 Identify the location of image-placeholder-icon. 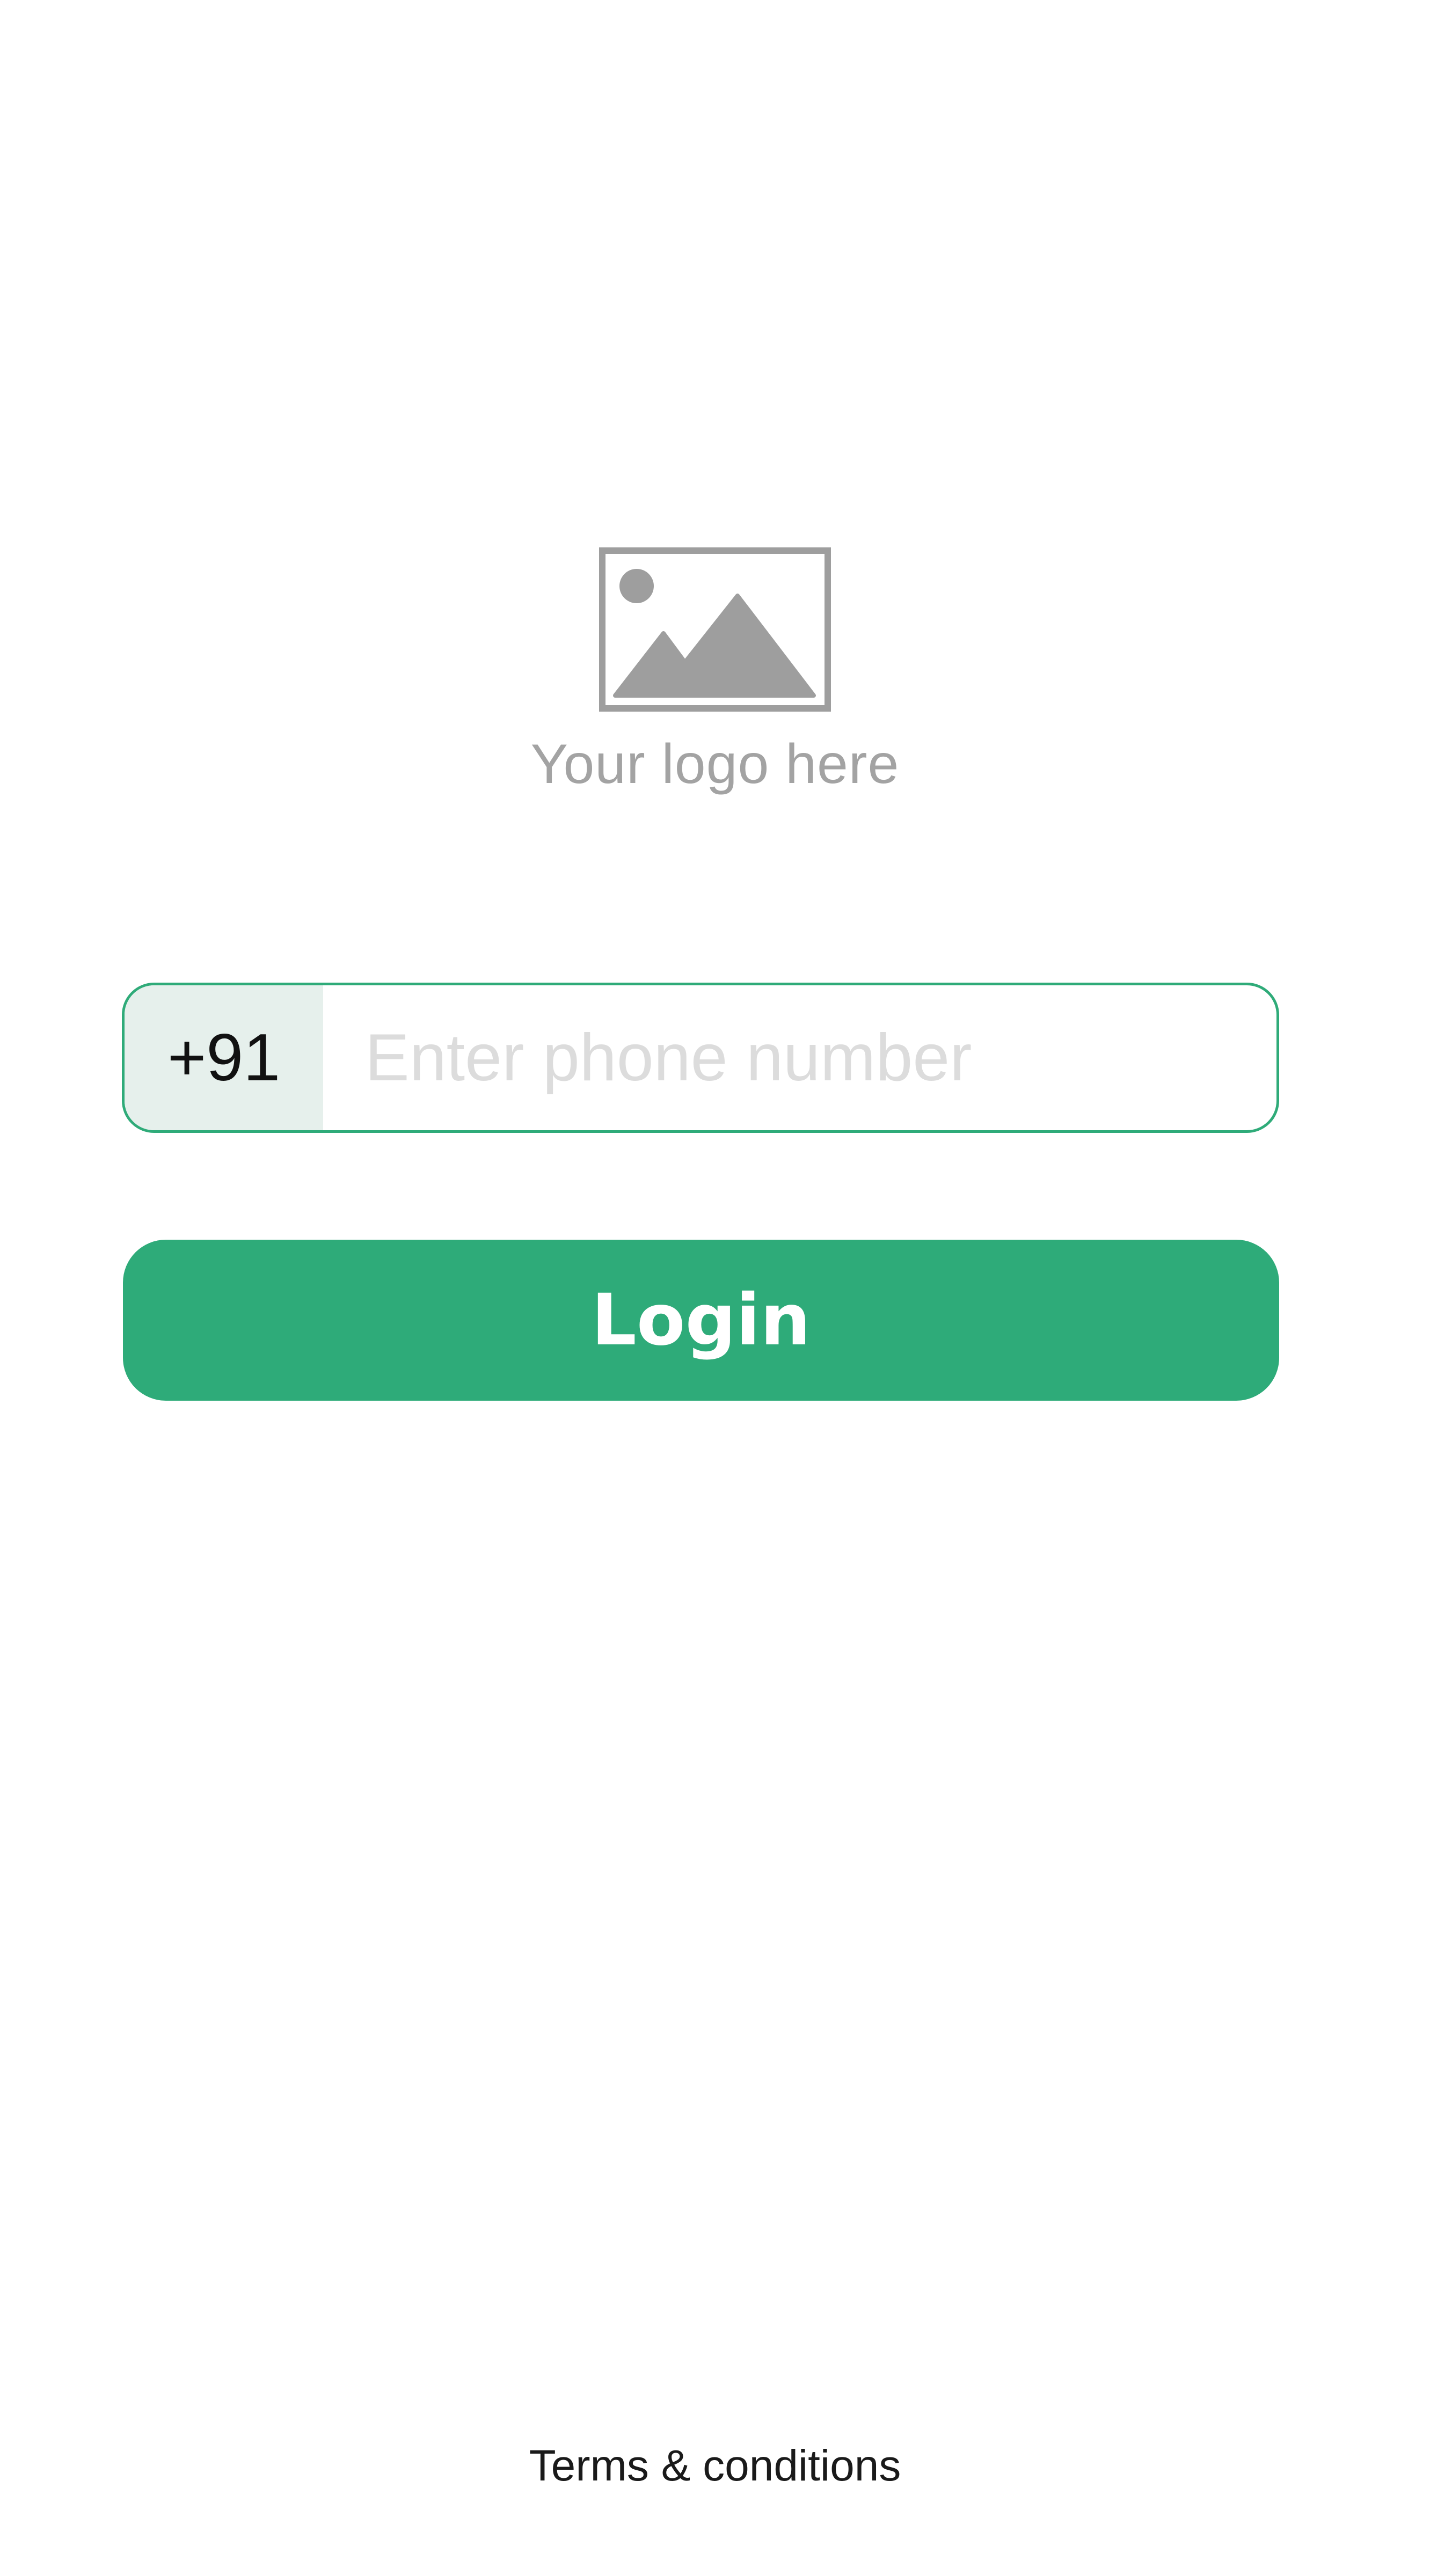
(715, 629).